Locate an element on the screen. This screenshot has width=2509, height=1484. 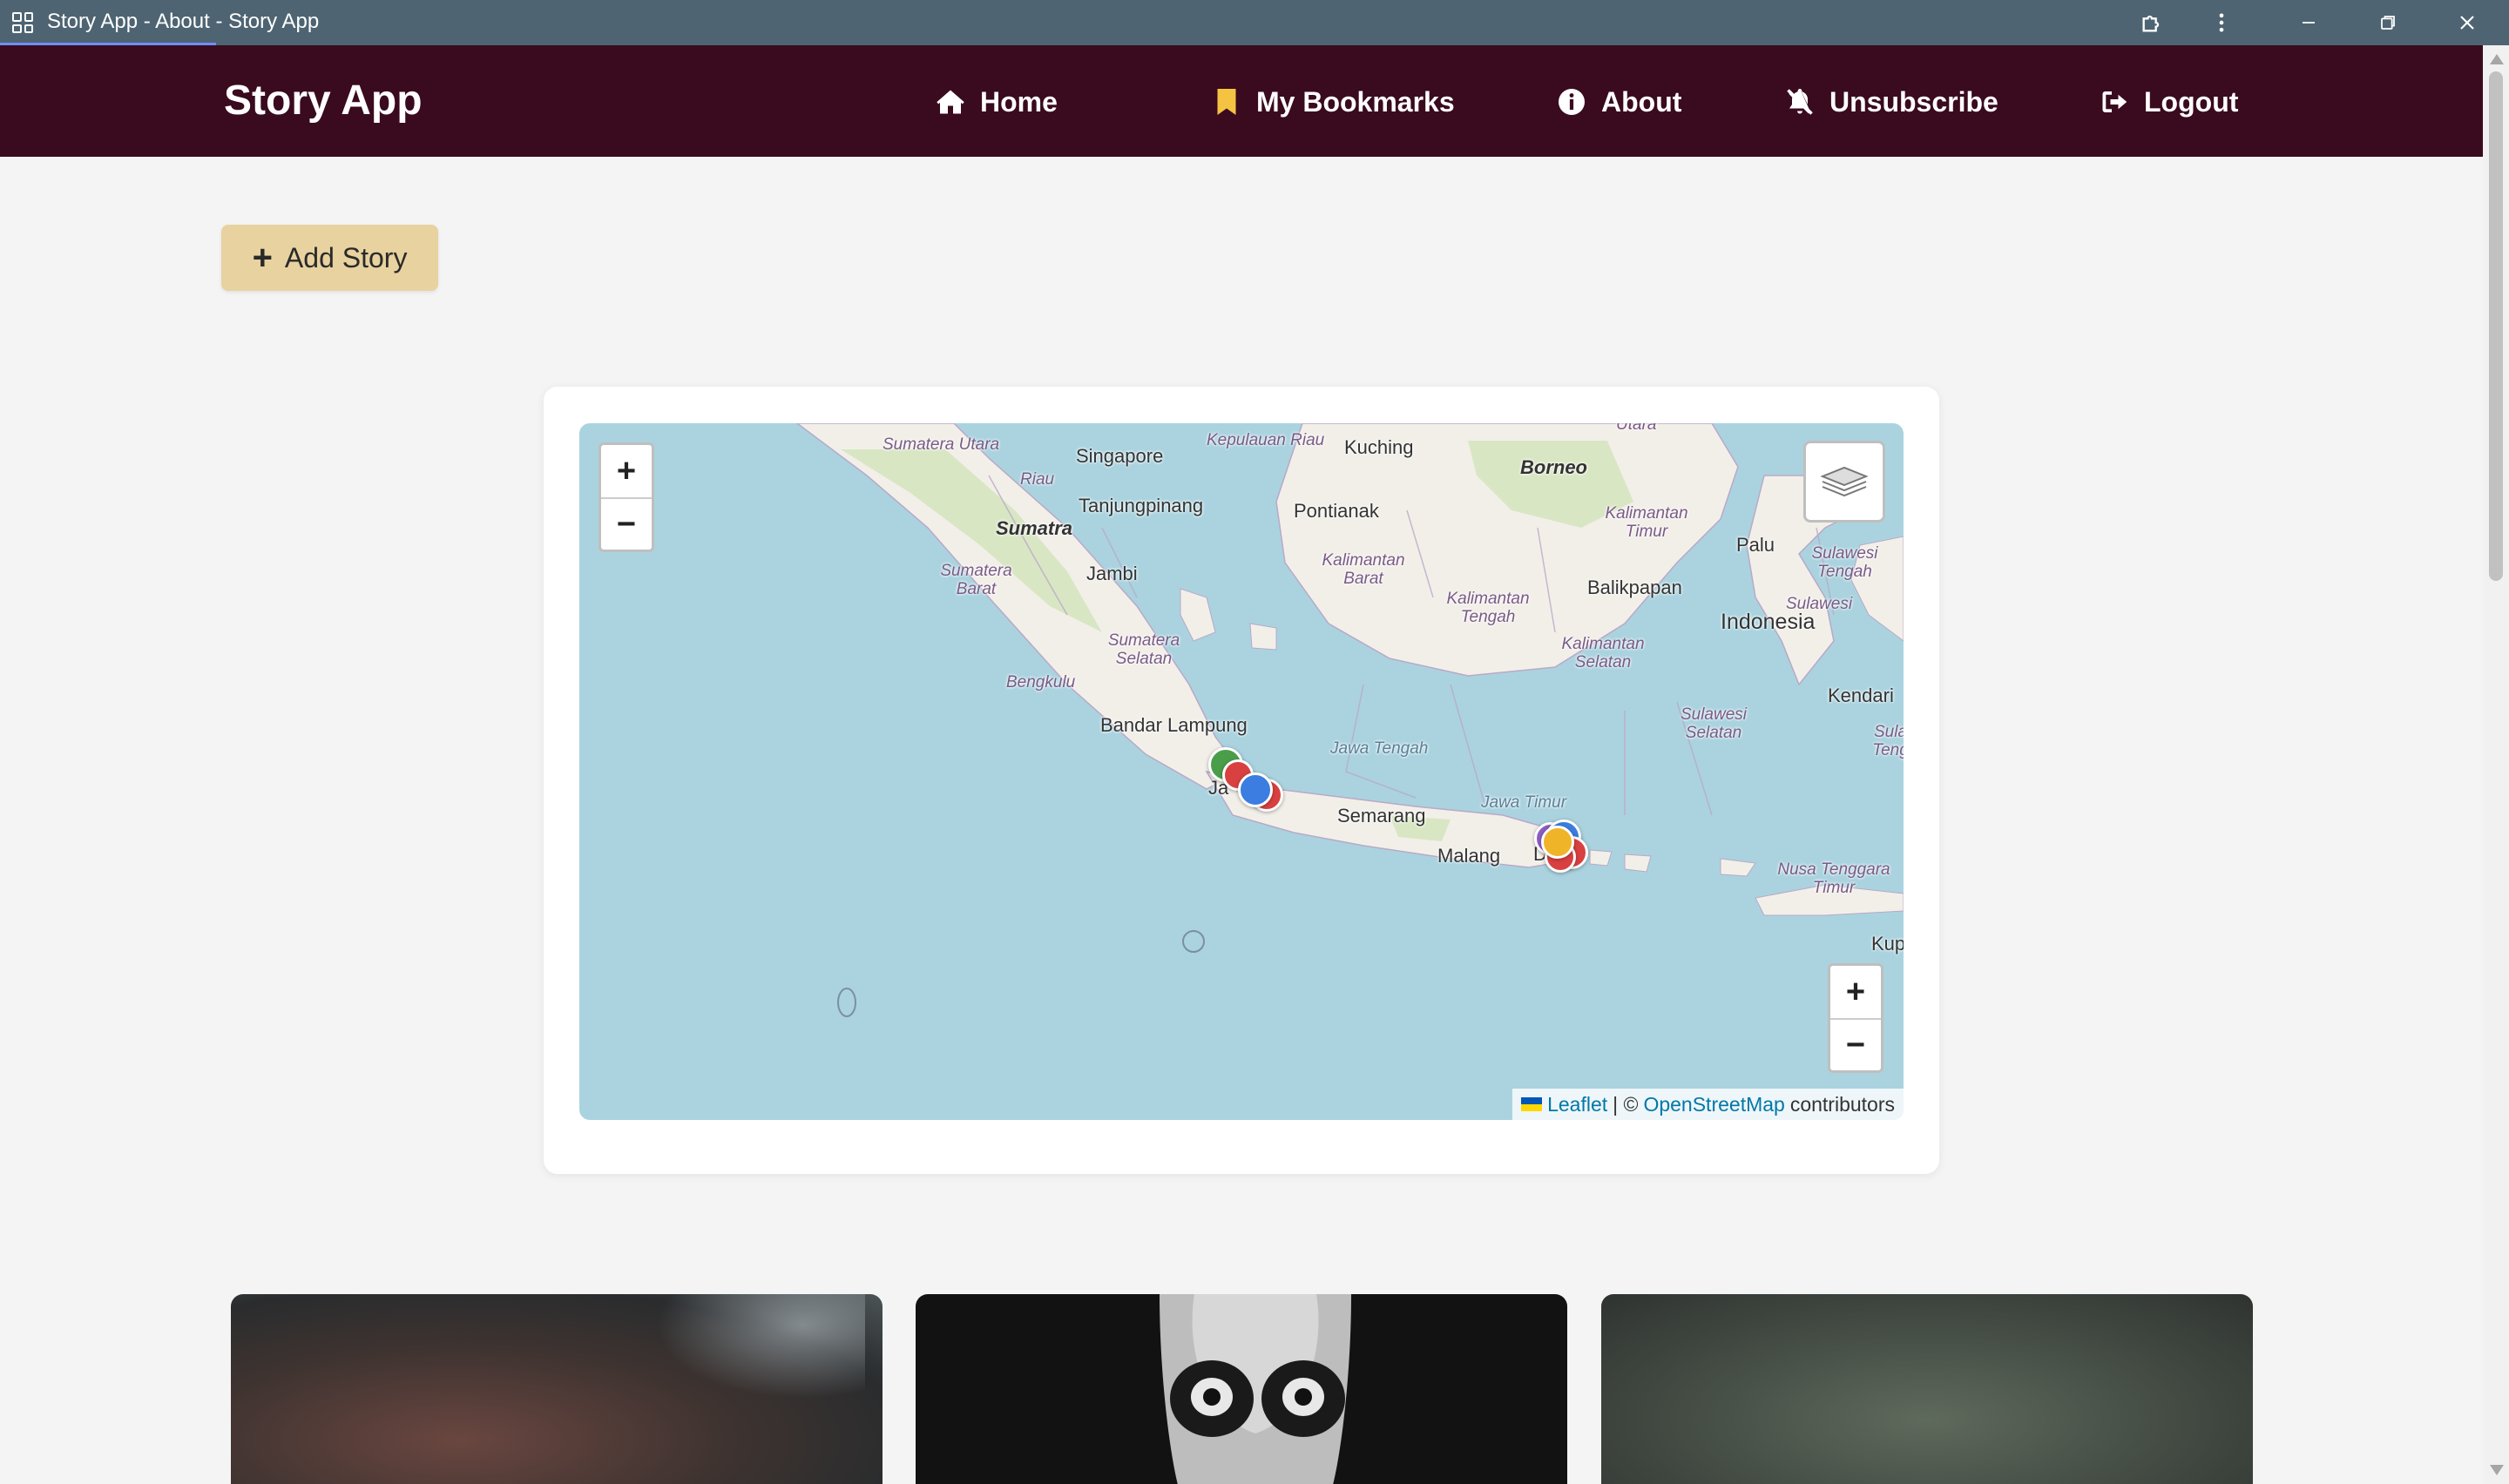
map-label-malang: Malang is located at coordinates (1469, 856).